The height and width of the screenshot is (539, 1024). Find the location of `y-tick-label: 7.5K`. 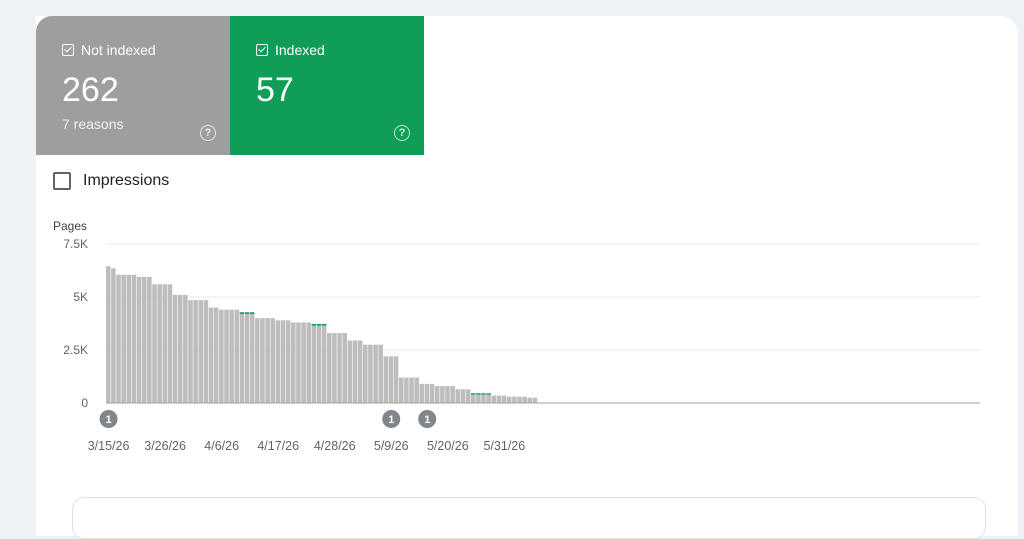

y-tick-label: 7.5K is located at coordinates (75, 244).